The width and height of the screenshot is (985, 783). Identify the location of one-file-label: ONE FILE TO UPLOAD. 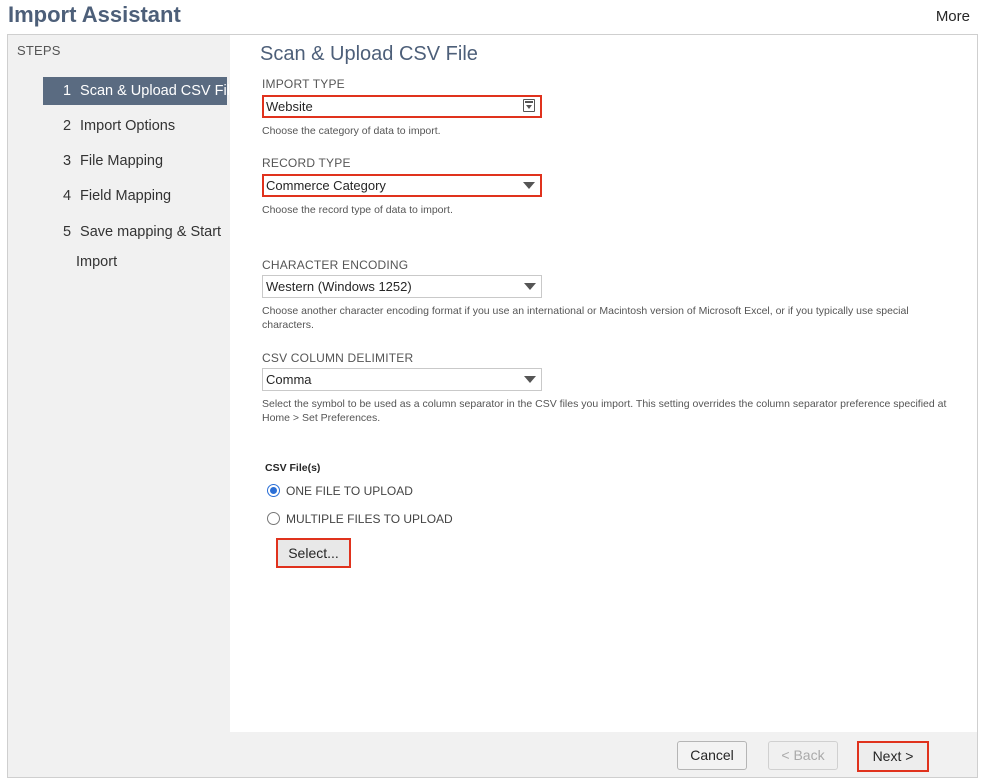
(349, 491).